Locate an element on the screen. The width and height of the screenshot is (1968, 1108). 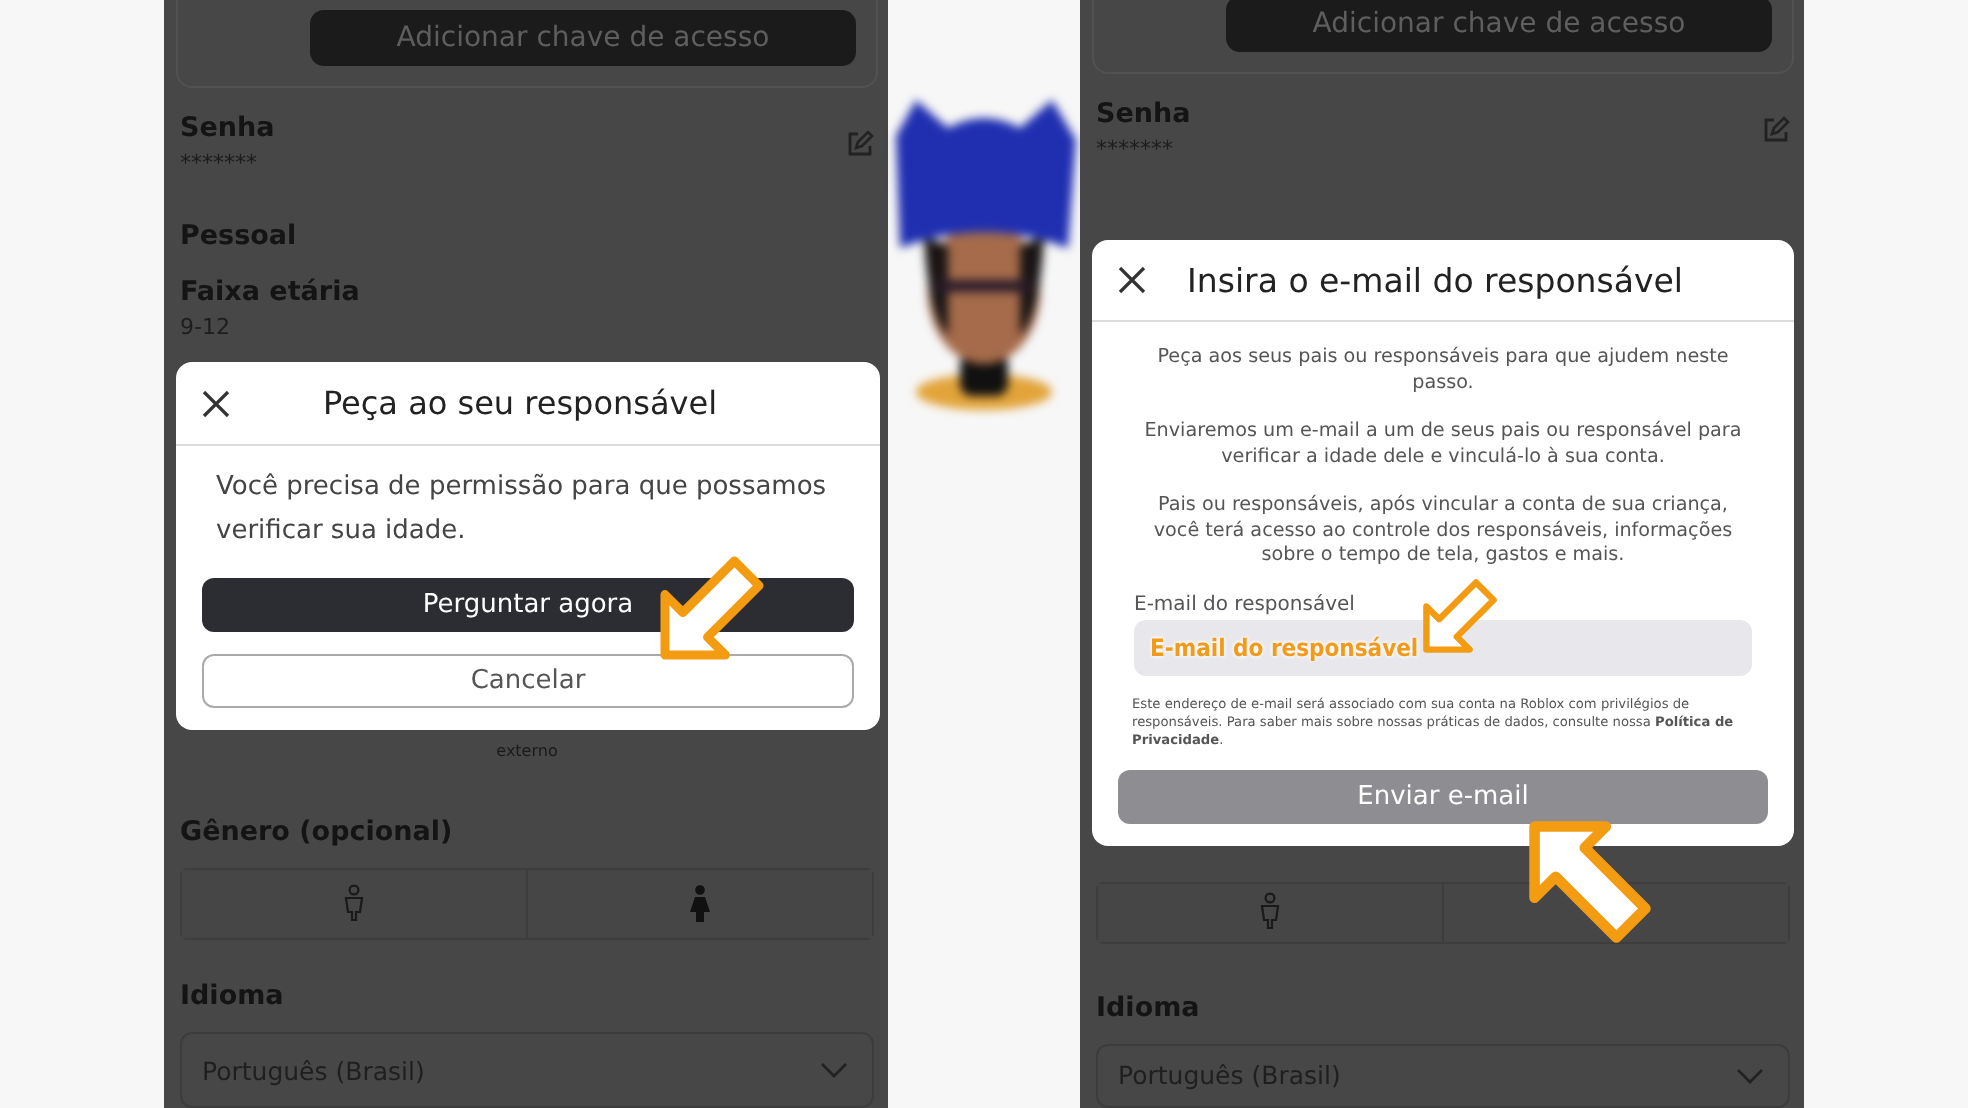
female-figure-icon is located at coordinates (700, 904).